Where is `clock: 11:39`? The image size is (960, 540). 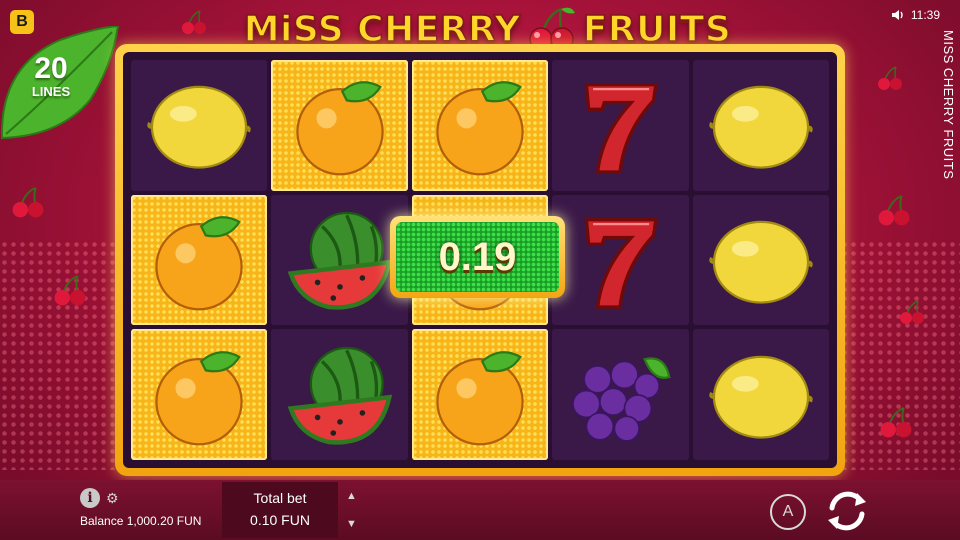
clock: 11:39 is located at coordinates (925, 15).